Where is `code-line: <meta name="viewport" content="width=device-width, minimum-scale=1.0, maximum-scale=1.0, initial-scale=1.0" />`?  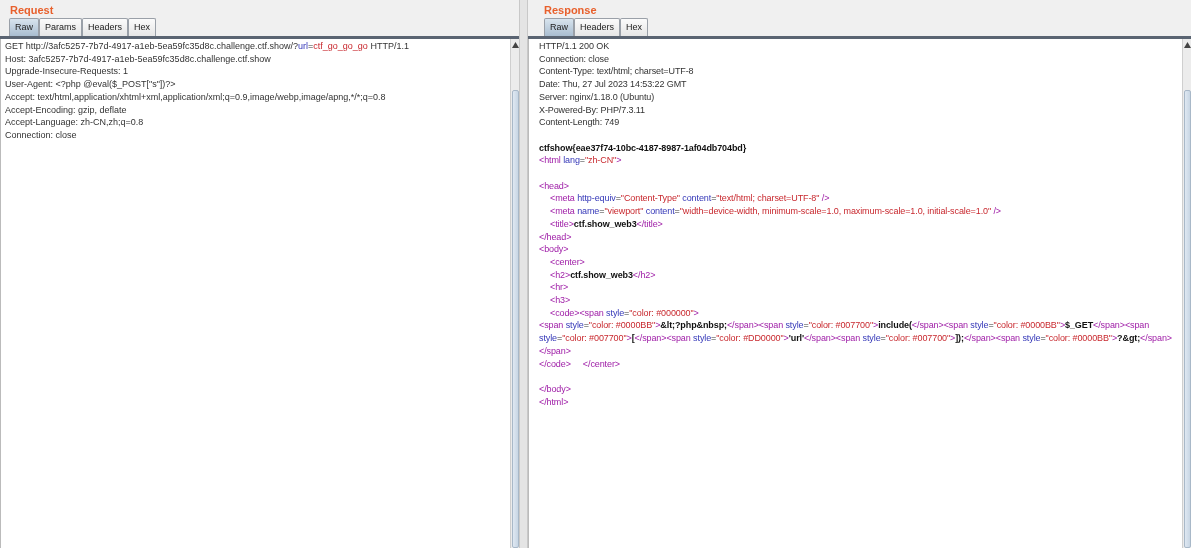
code-line: <meta name="viewport" content="width=device-width, minimum-scale=1.0, maximum-scale=1.0, initial-scale=1.0" /> is located at coordinates (776, 211).